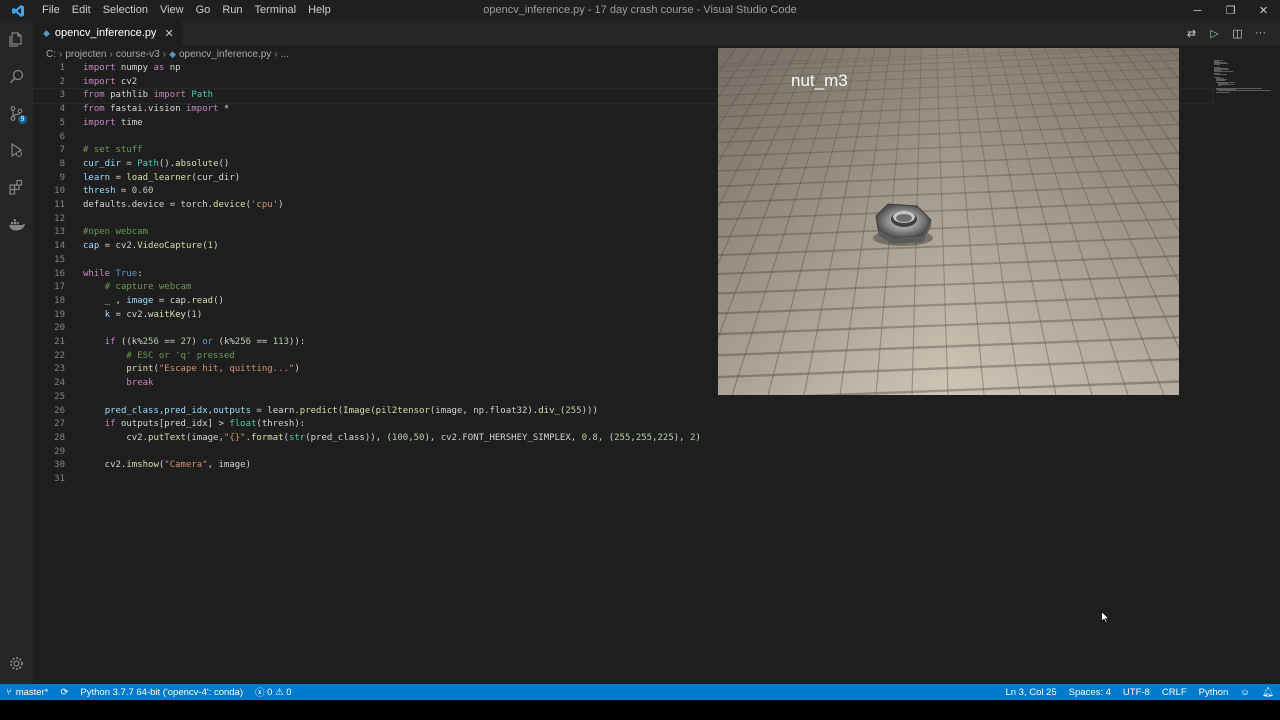 Image resolution: width=1280 pixels, height=720 pixels. I want to click on breadcrumb-file: opencv_inference.py, so click(225, 54).